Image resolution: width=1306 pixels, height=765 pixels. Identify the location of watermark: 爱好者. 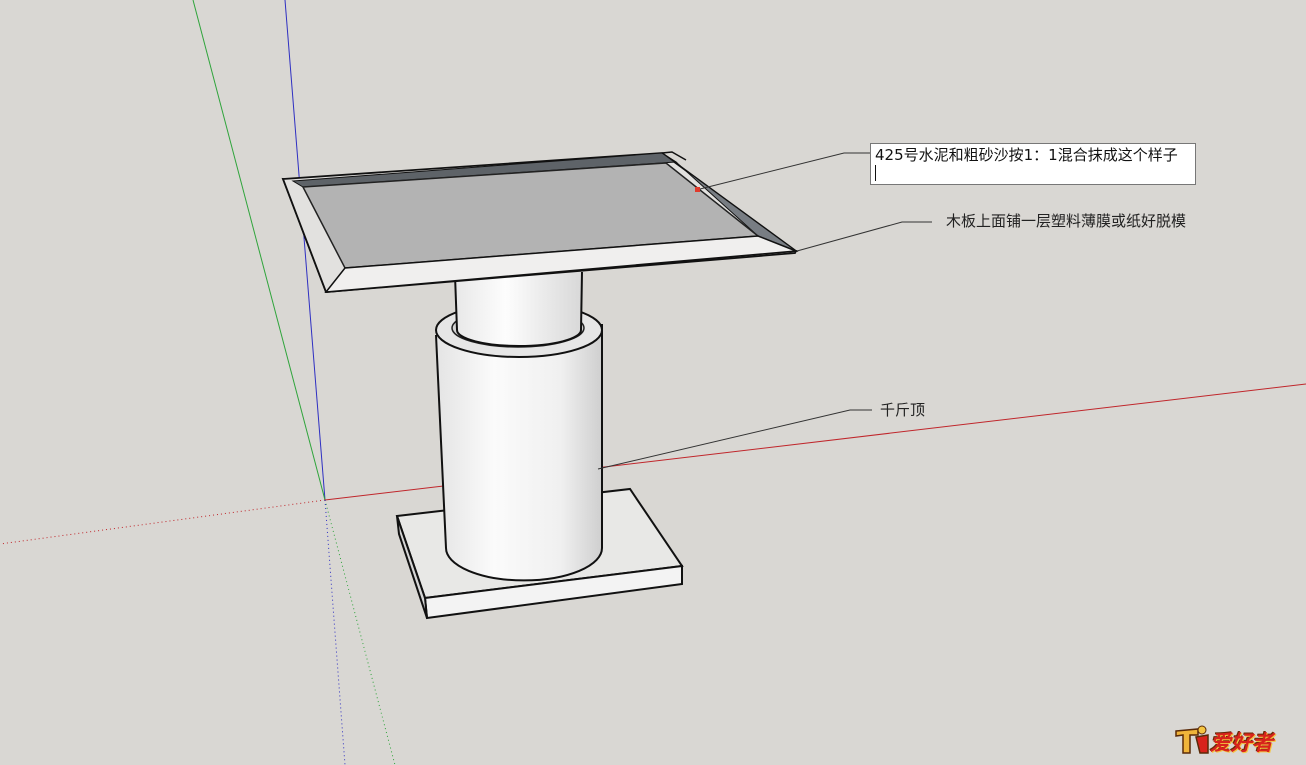
(1234, 740).